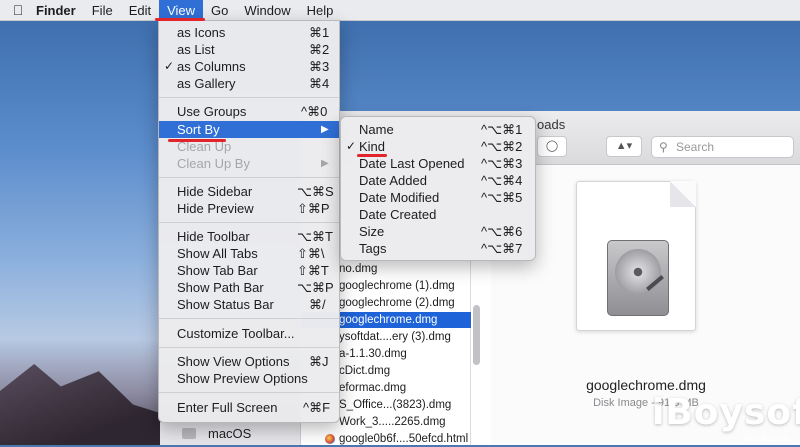 This screenshot has height=447, width=800. What do you see at coordinates (249, 236) in the screenshot?
I see `menu-item-hide-toolbar: Hide Toolbar ⌥⌘T` at bounding box center [249, 236].